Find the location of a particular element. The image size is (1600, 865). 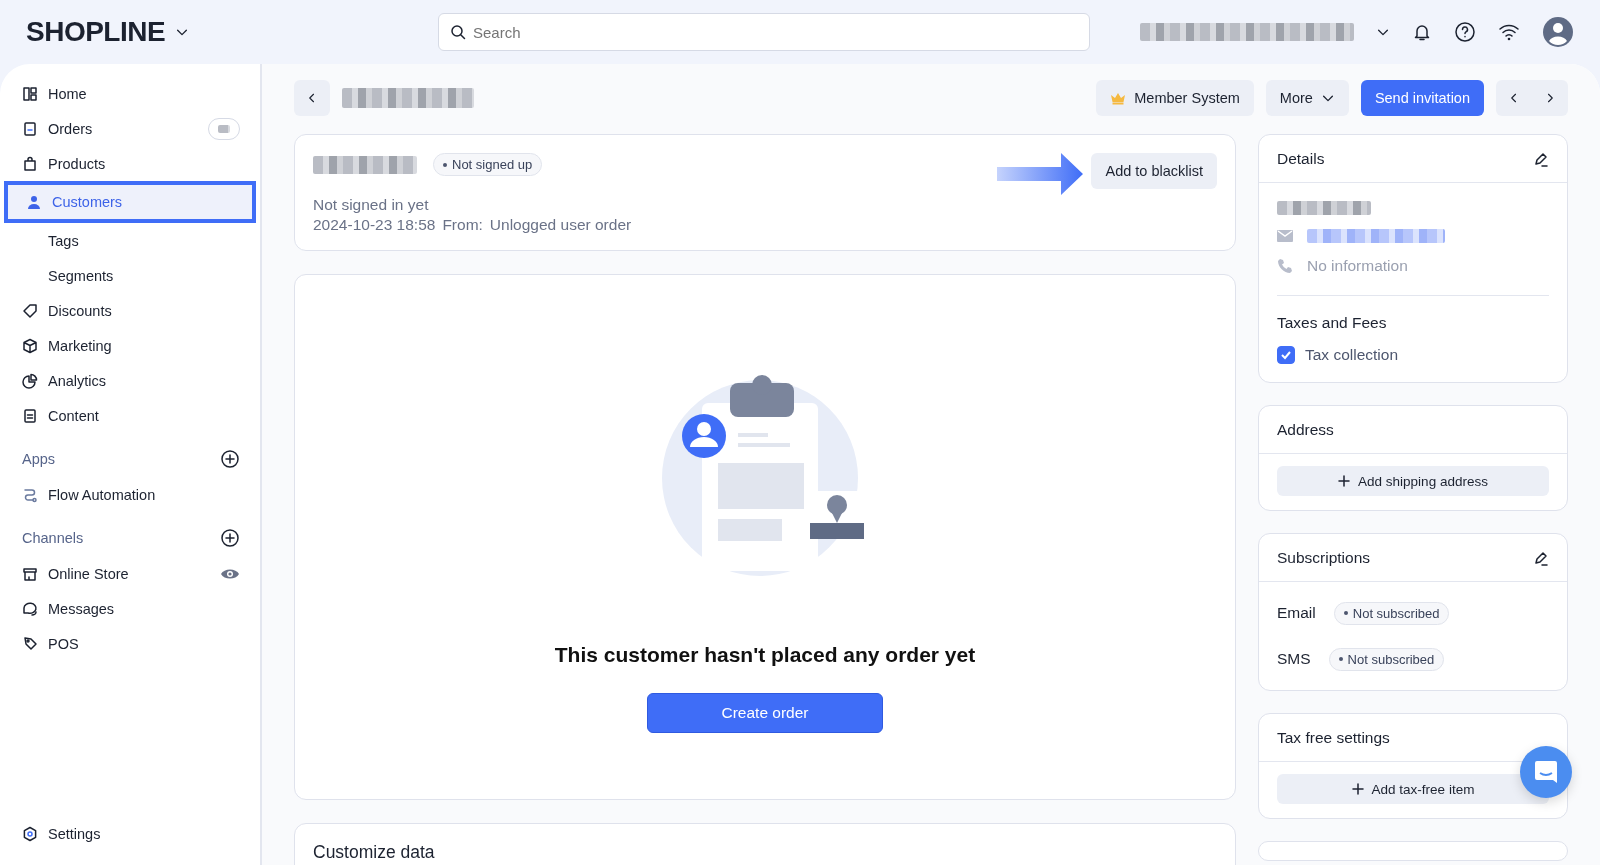

add-to-blacklist-button: Add to blacklist is located at coordinates (1154, 171).